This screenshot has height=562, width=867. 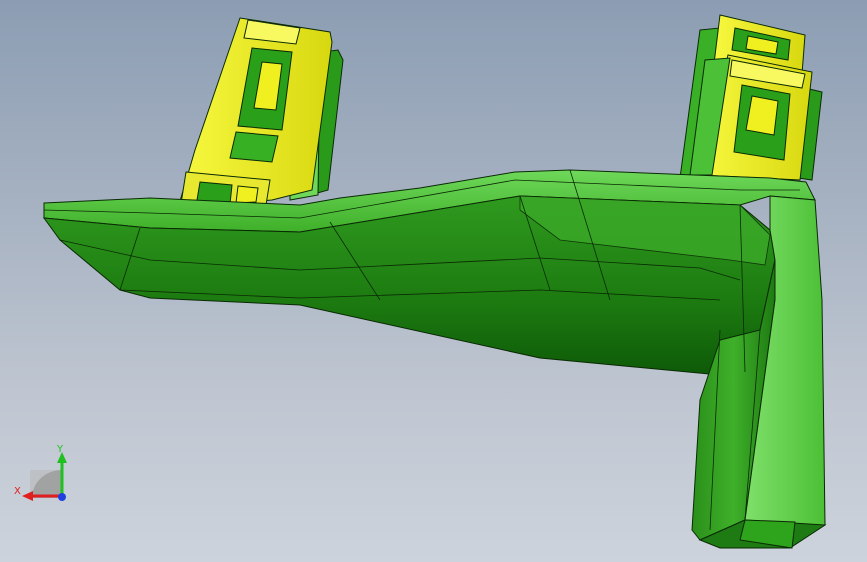 What do you see at coordinates (60, 449) in the screenshot?
I see `y-axis-label: Y` at bounding box center [60, 449].